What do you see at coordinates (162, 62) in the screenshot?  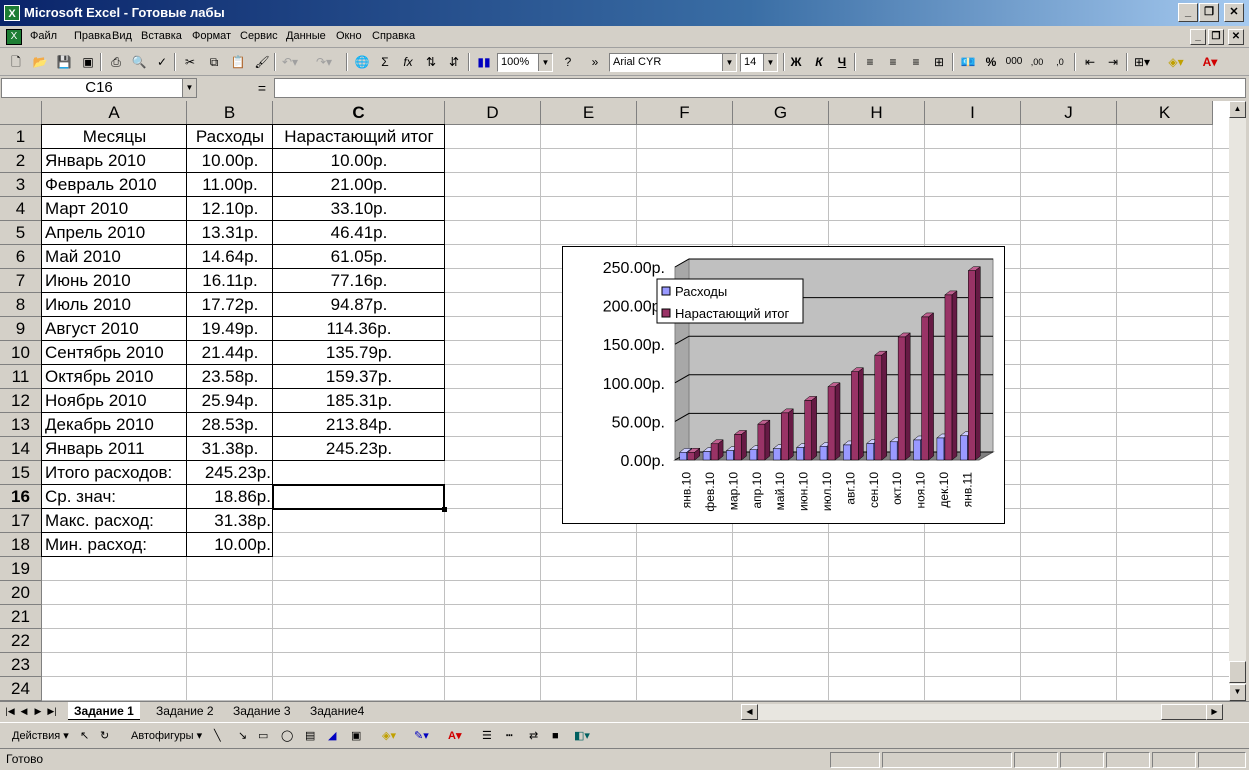 I see `spelling-icon: ✓` at bounding box center [162, 62].